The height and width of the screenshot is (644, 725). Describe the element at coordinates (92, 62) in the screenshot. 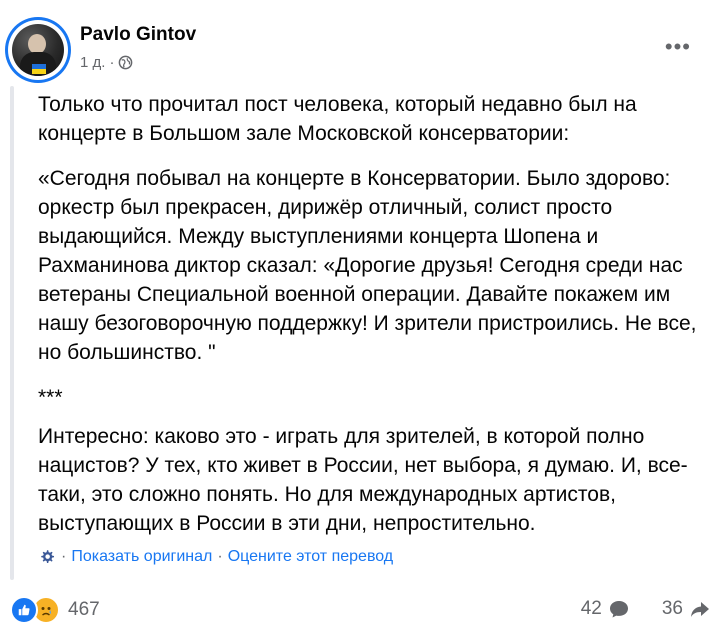

I see `post-time: 1 д.` at that location.